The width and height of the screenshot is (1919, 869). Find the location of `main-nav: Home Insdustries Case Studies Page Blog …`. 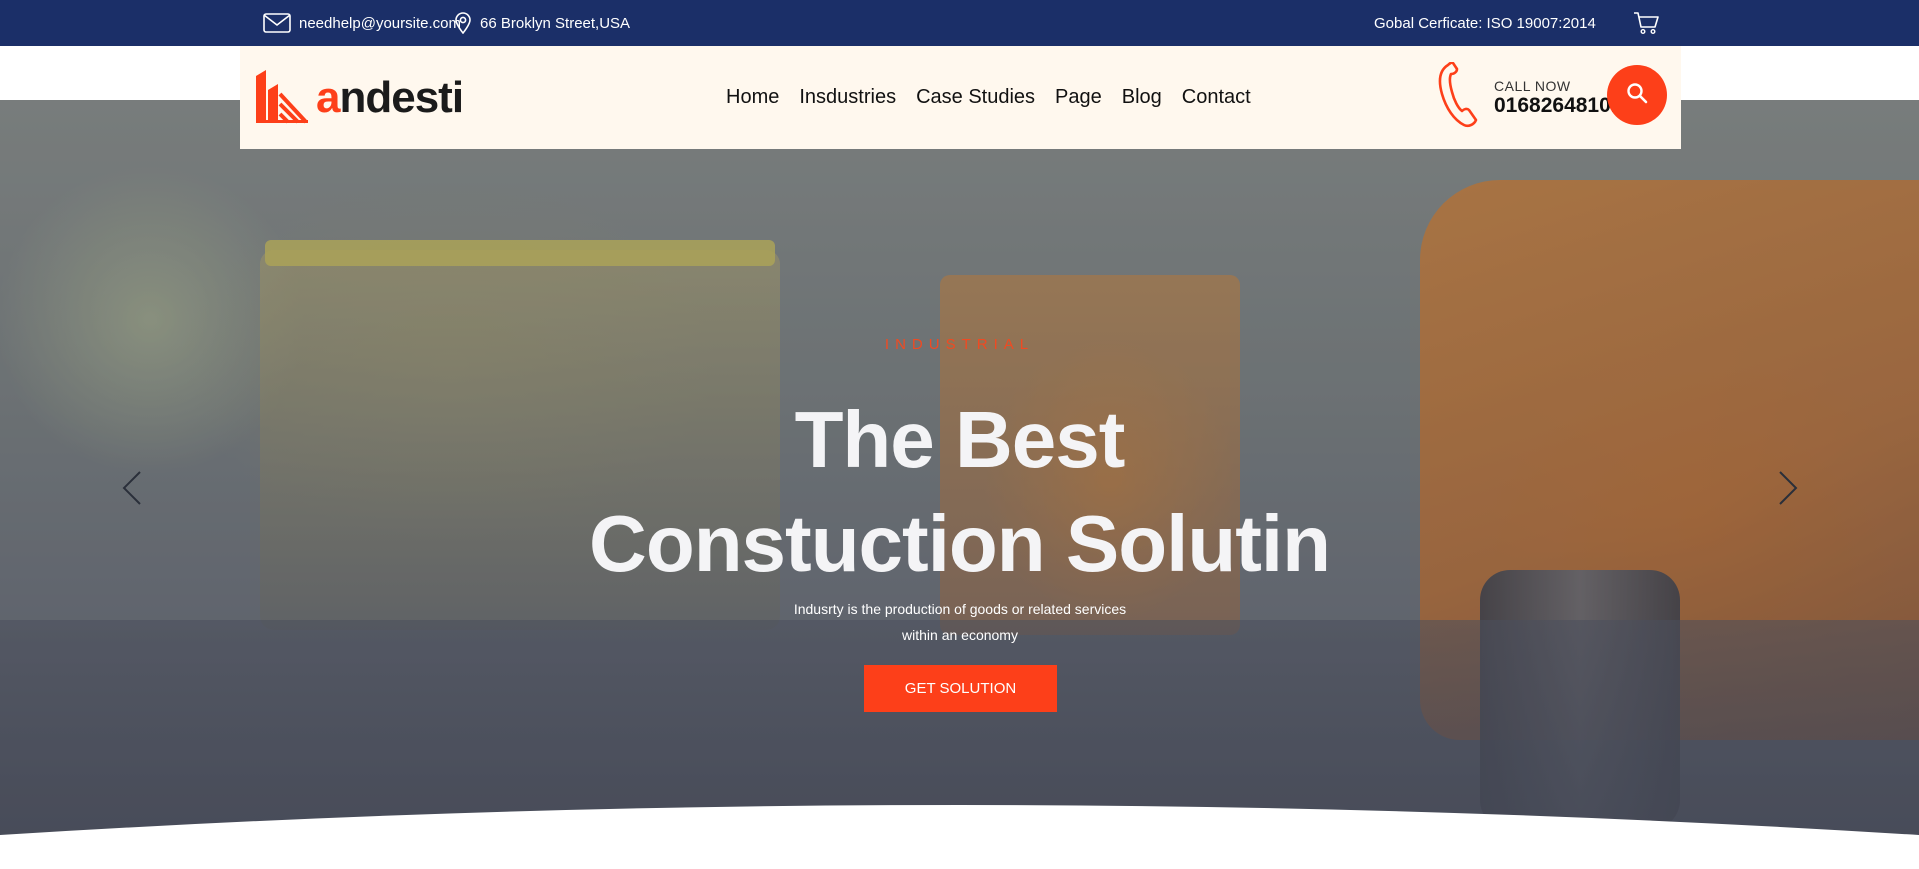

main-nav: Home Insdustries Case Studies Page Blog … is located at coordinates (988, 97).